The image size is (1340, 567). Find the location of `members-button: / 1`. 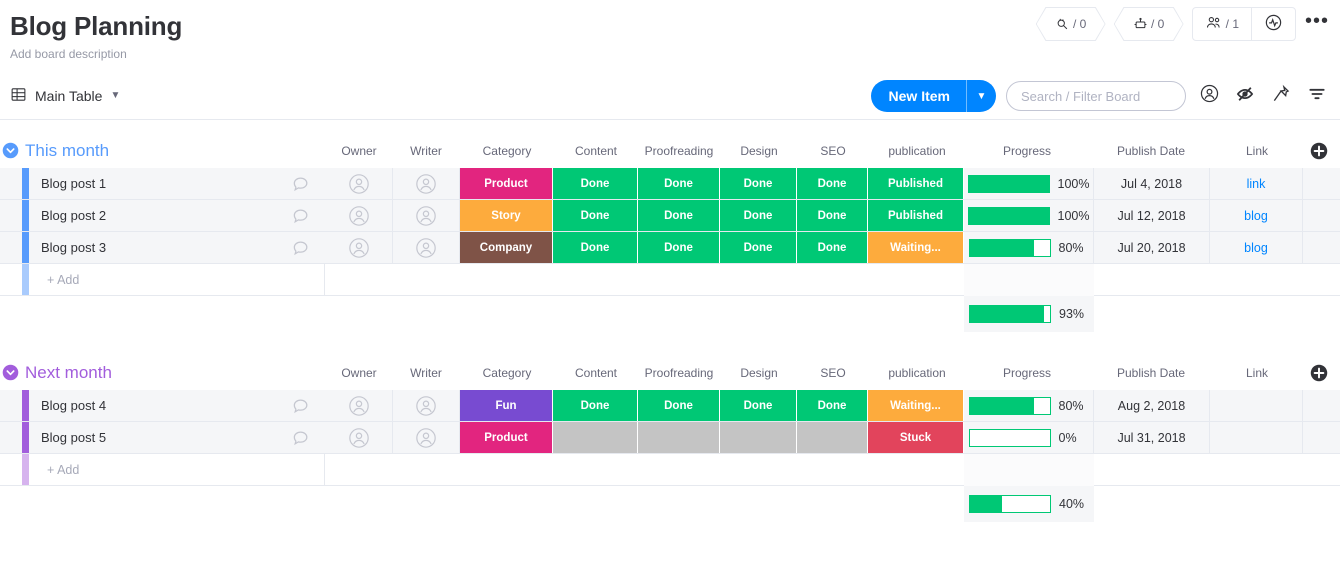

members-button: / 1 is located at coordinates (1222, 24).